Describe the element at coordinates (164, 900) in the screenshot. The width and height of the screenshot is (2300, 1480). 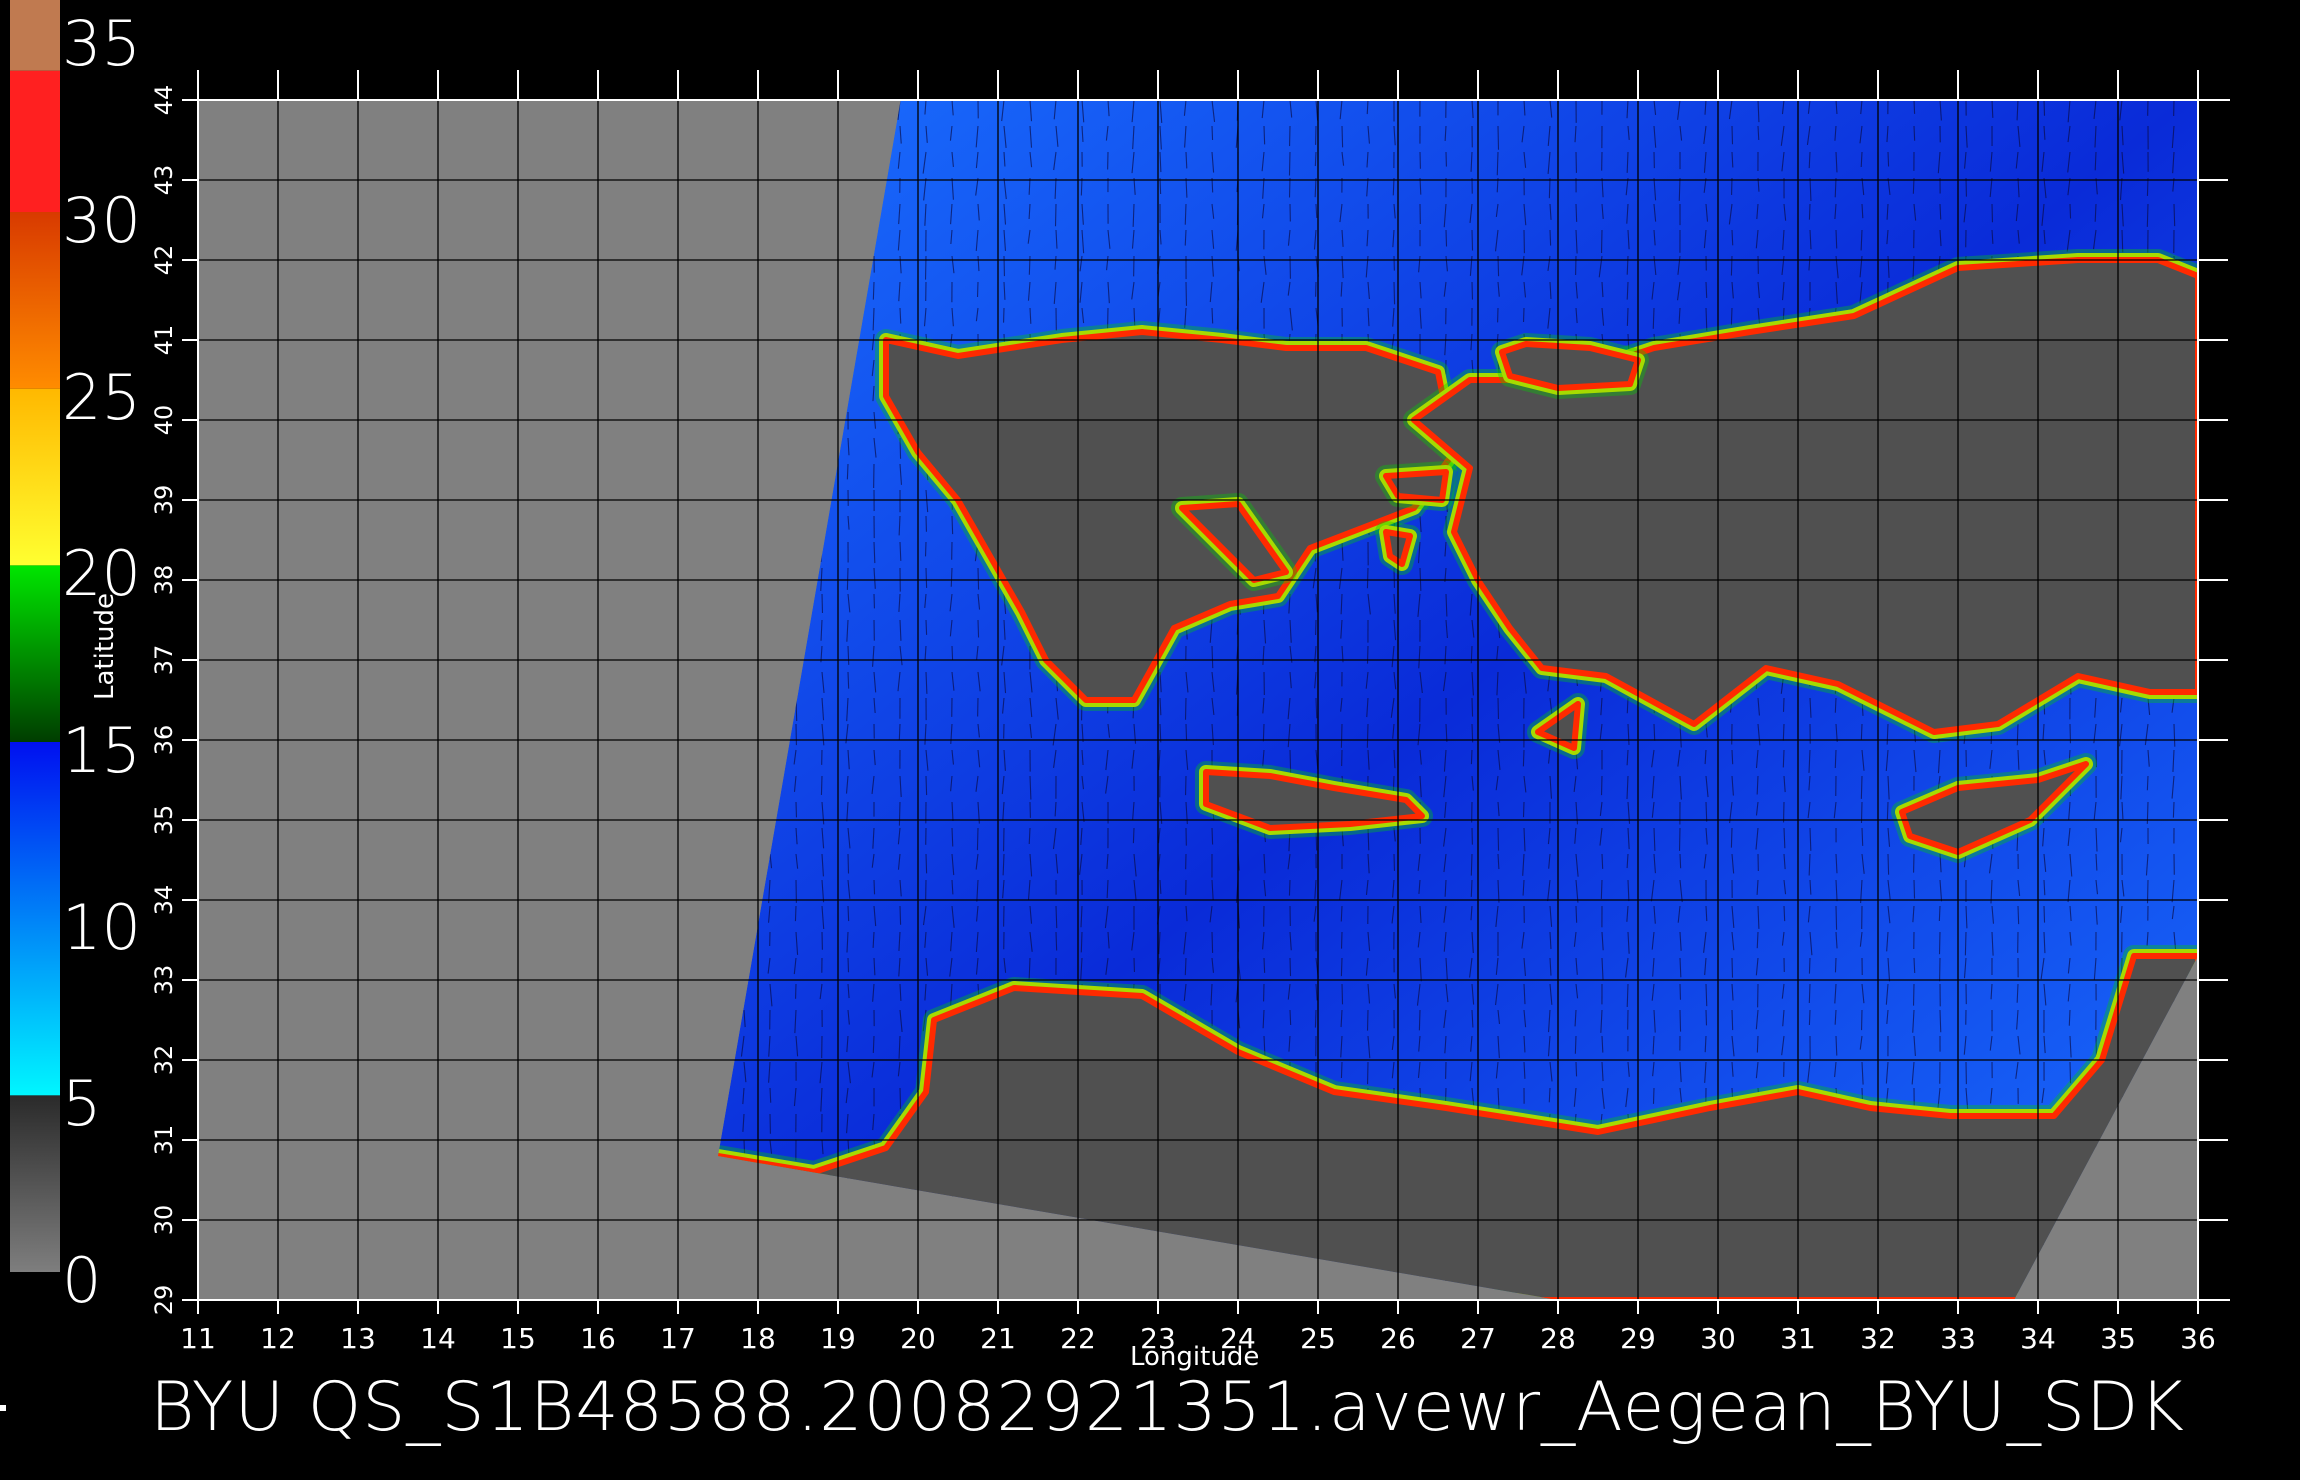
I see `y-tick-label: 34` at that location.